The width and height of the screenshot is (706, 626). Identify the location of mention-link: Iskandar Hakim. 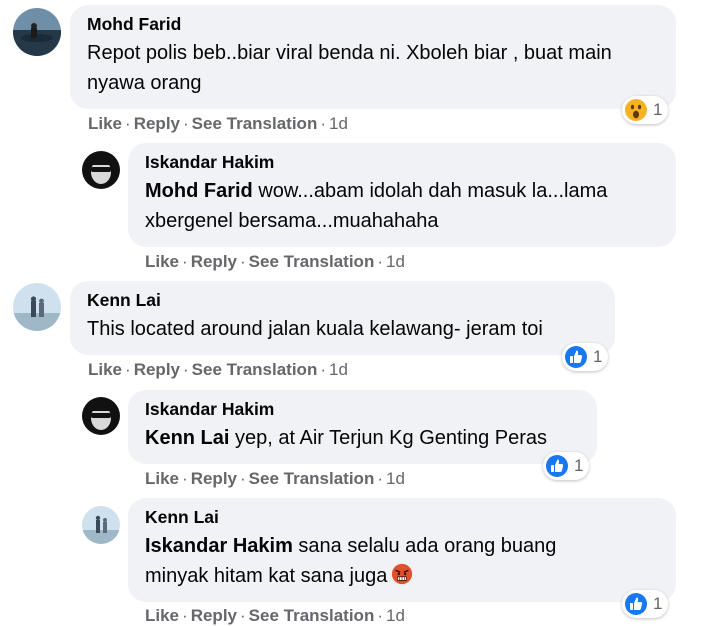
(219, 546).